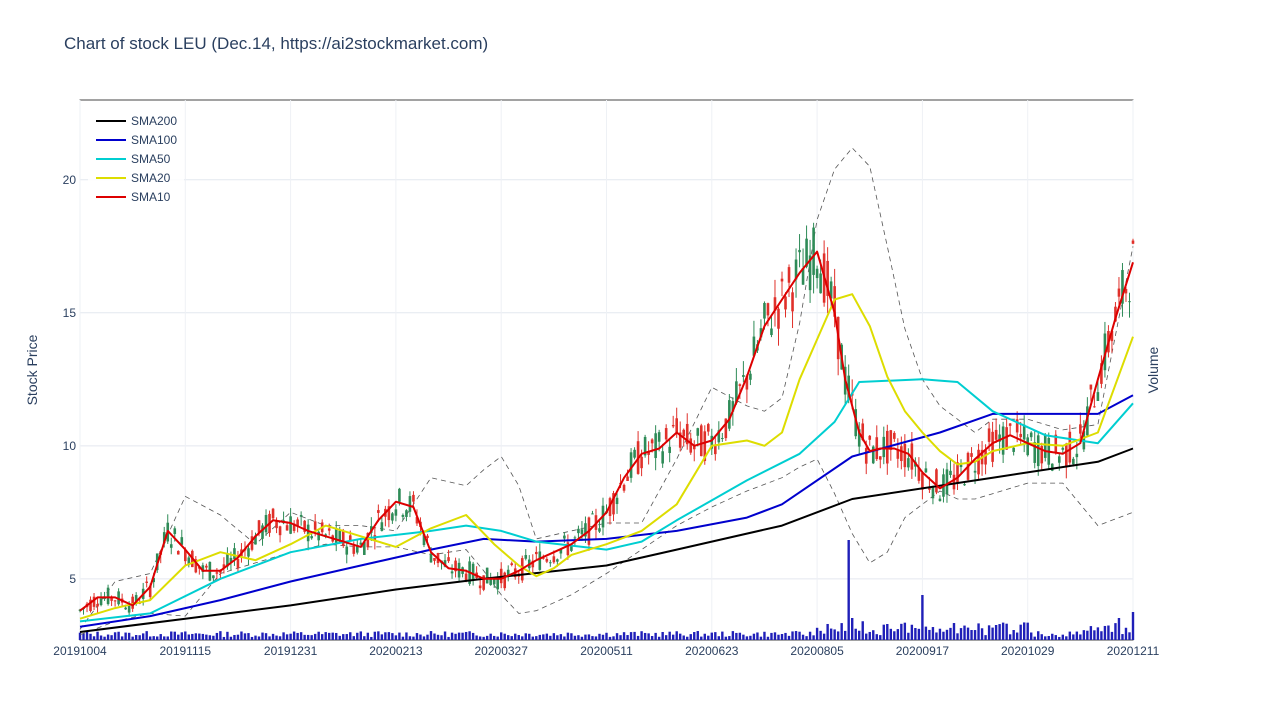 The height and width of the screenshot is (720, 1280). What do you see at coordinates (154, 121) in the screenshot?
I see `legend-label: SMA200` at bounding box center [154, 121].